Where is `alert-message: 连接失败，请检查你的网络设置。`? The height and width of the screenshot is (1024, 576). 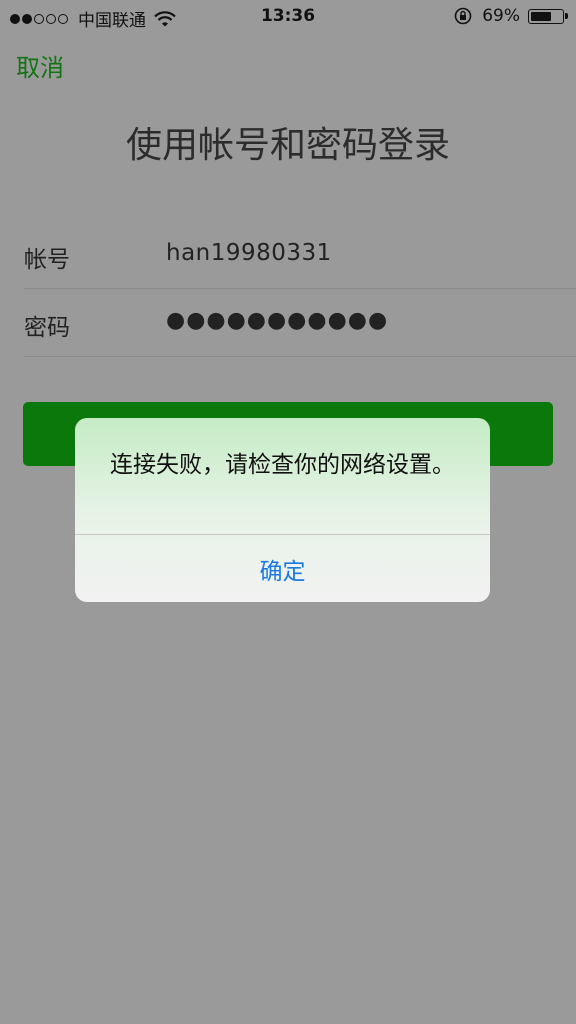 alert-message: 连接失败，请检查你的网络设置。 is located at coordinates (282, 465).